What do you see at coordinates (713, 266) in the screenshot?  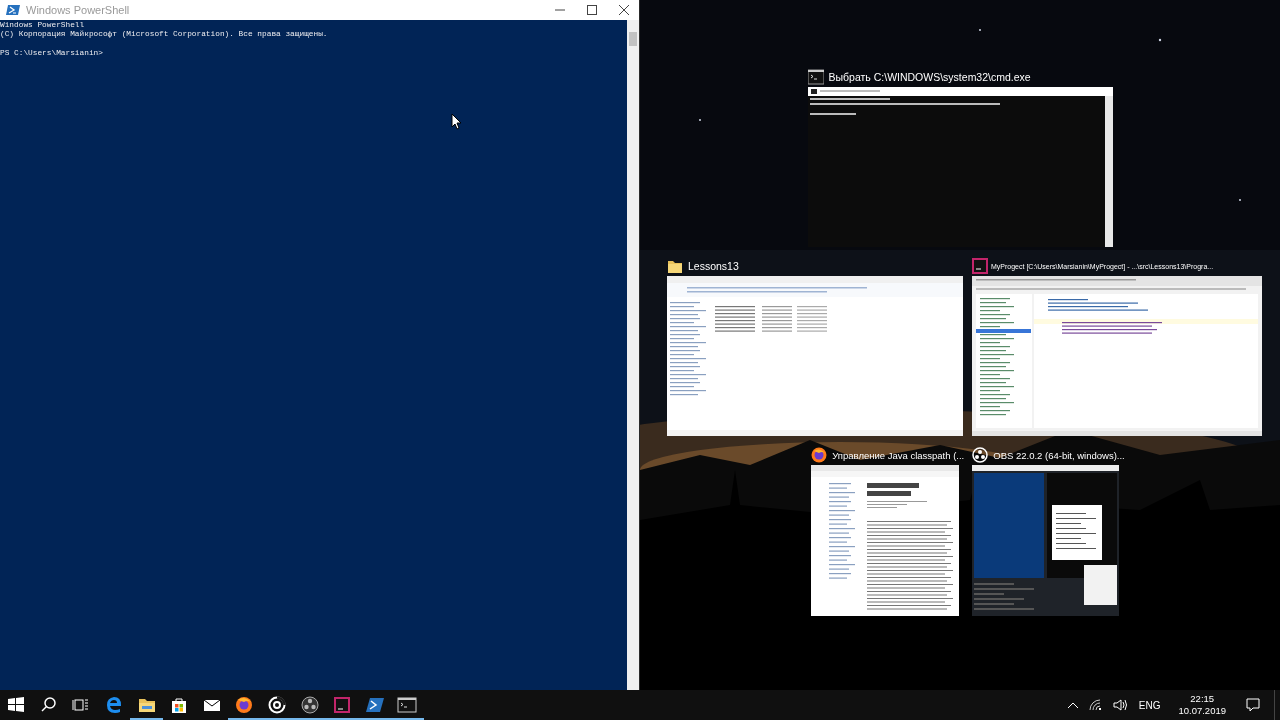 I see `thumbnail-title: Lessons13` at bounding box center [713, 266].